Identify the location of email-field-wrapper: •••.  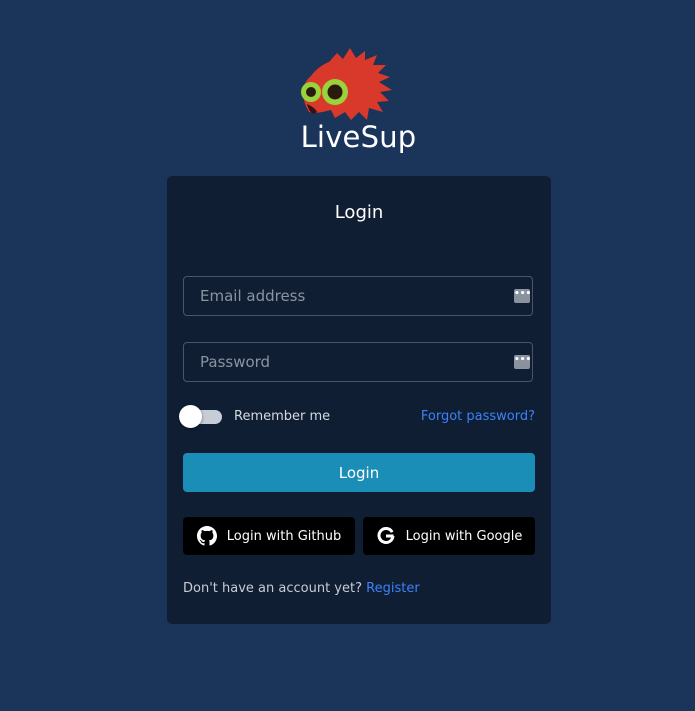
(358, 296).